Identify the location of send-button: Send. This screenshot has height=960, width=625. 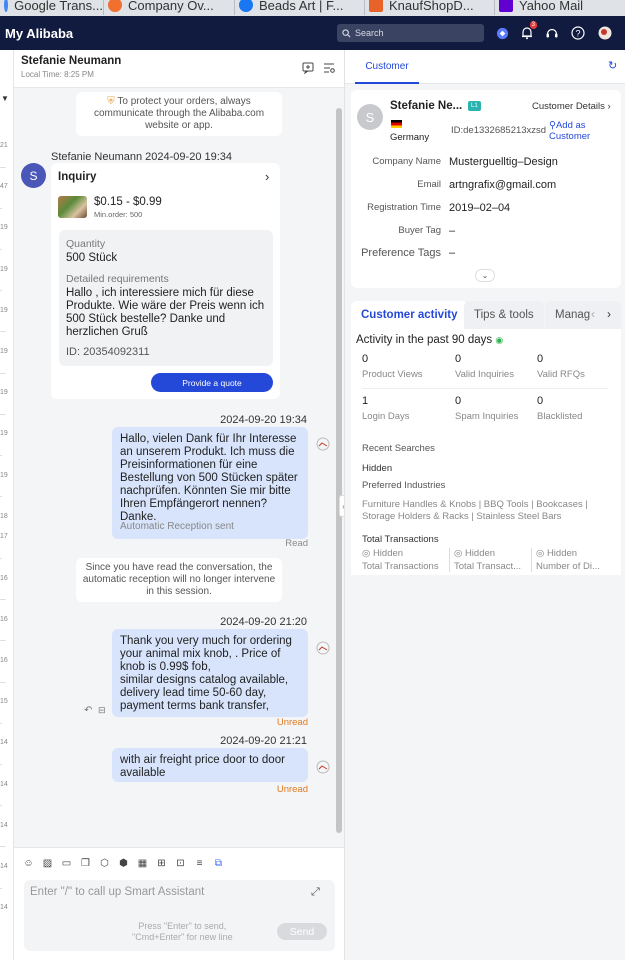
(302, 931).